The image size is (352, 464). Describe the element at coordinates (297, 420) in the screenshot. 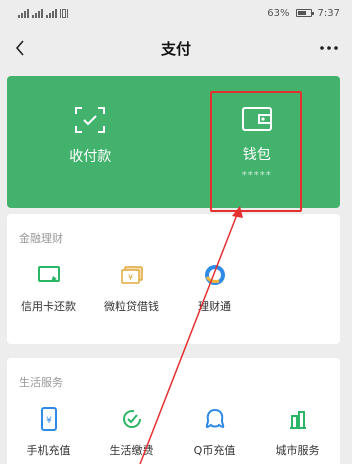

I see `city-services-icon` at that location.